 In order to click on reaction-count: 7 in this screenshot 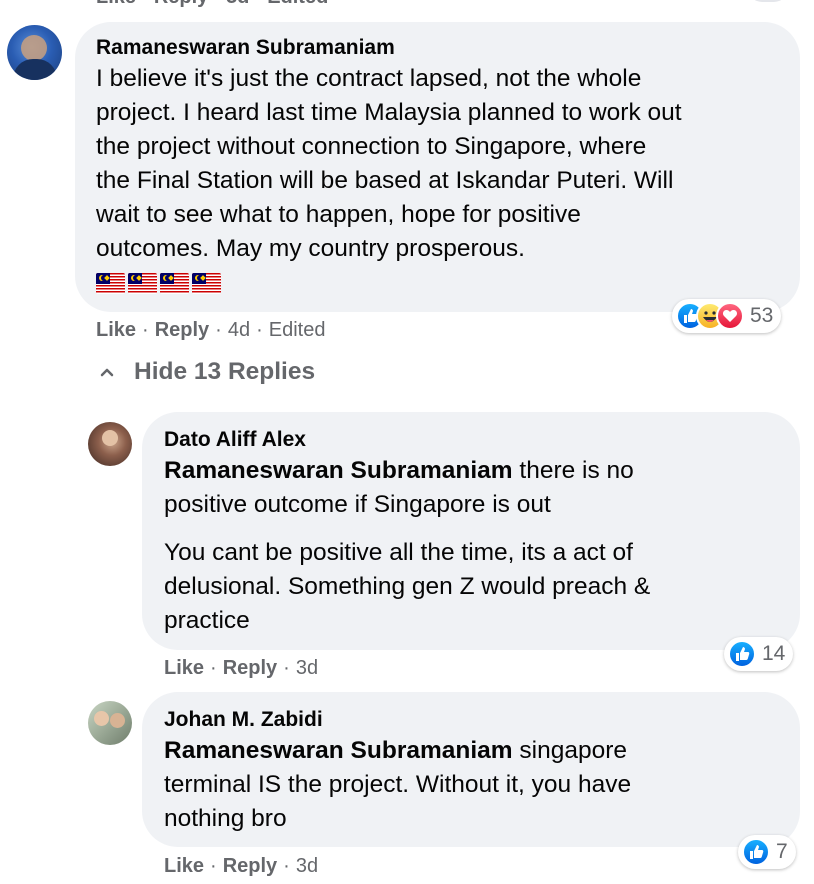, I will do `click(782, 851)`.